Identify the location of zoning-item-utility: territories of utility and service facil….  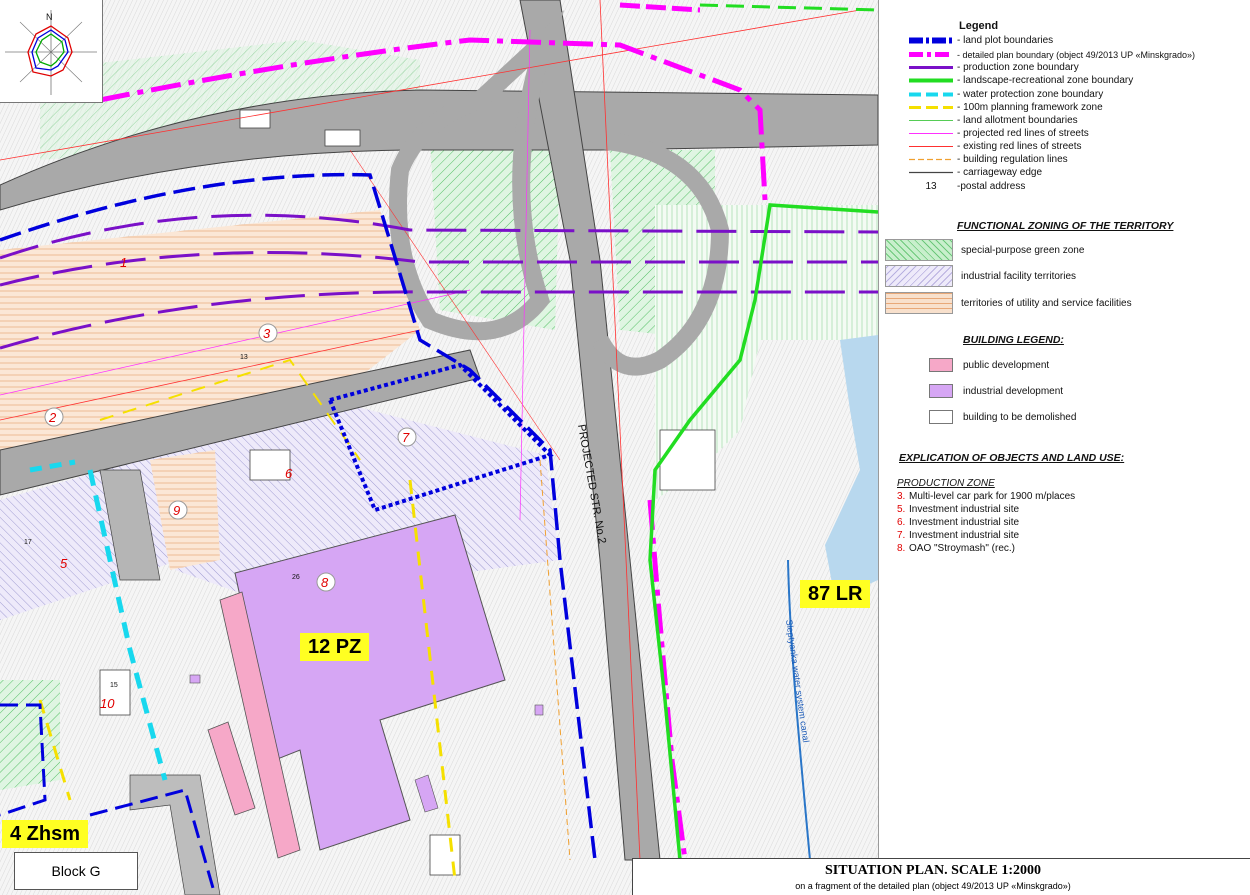
(1008, 303).